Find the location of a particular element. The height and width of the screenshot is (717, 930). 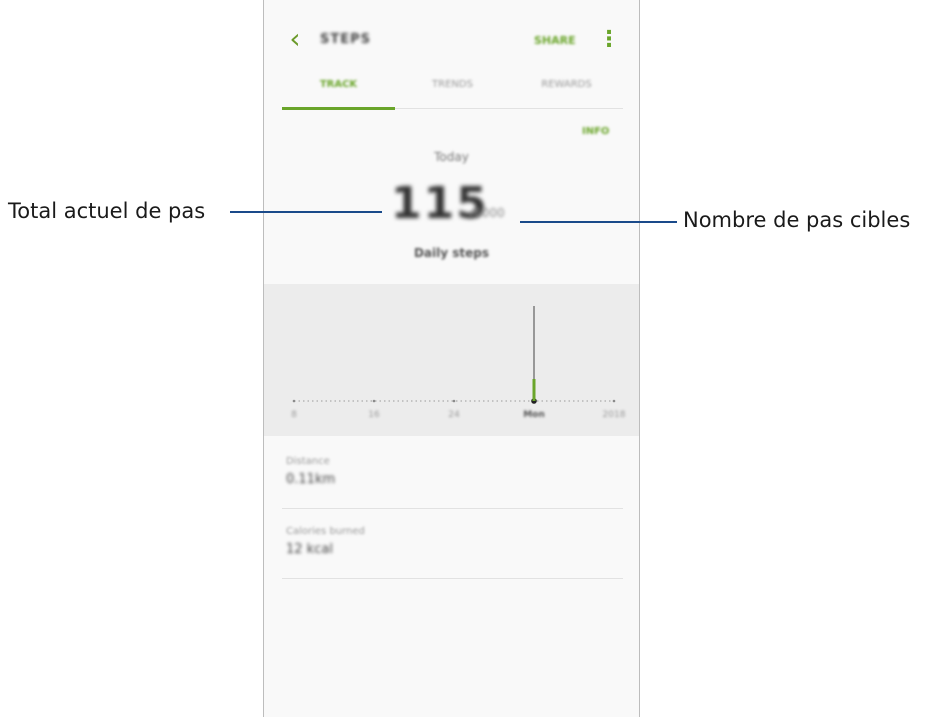

chart-x-tick-label: Mon is located at coordinates (534, 415).